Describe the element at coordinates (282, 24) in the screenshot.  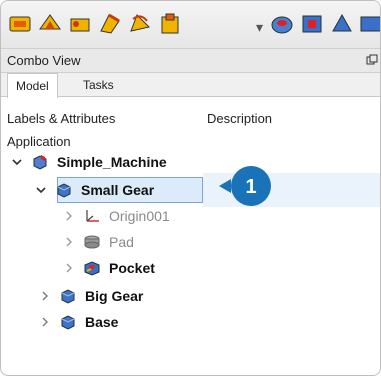
I see `subtractive-shape-icon` at that location.